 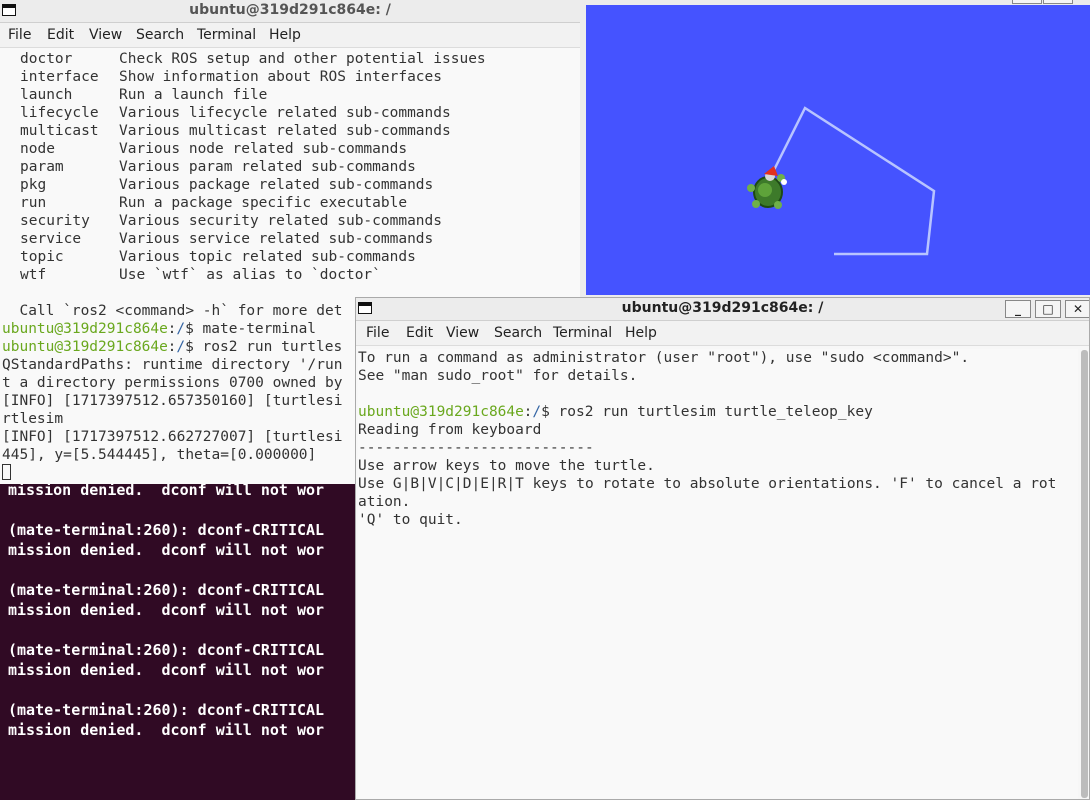 I want to click on ros2-command-description: Various package related sub-commands, so click(x=276, y=185).